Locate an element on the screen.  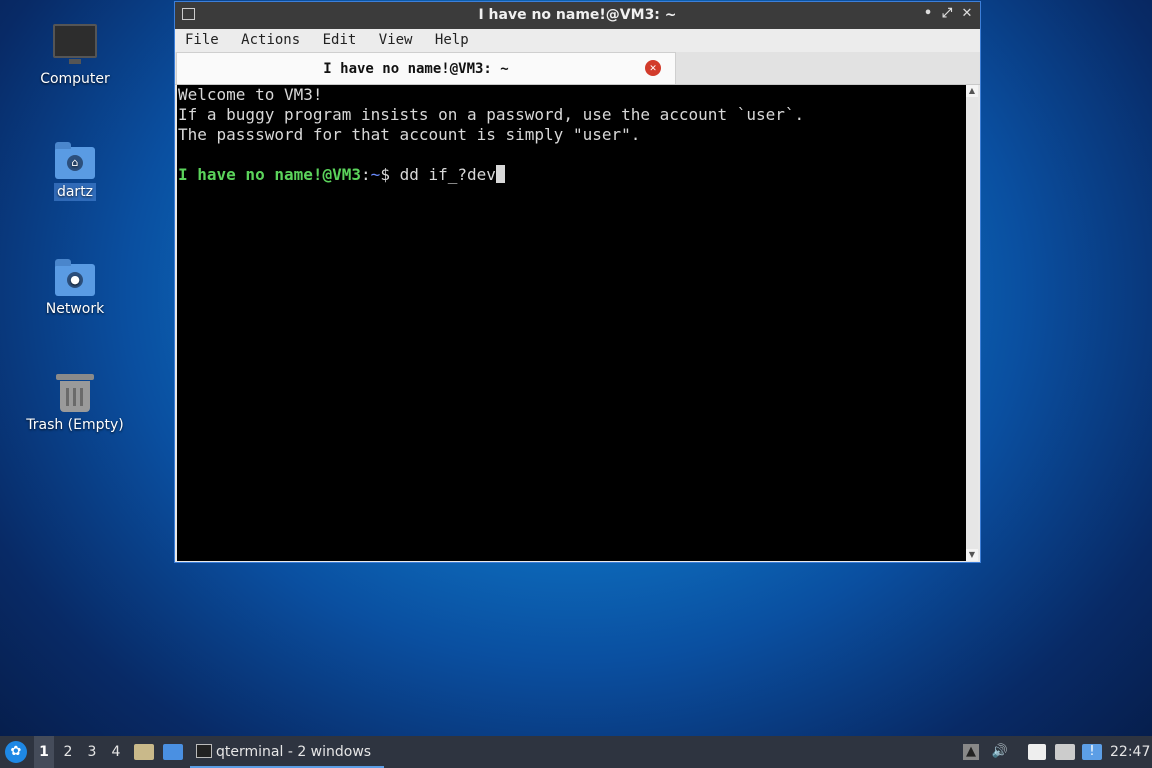
text-cursor is located at coordinates (500, 174).